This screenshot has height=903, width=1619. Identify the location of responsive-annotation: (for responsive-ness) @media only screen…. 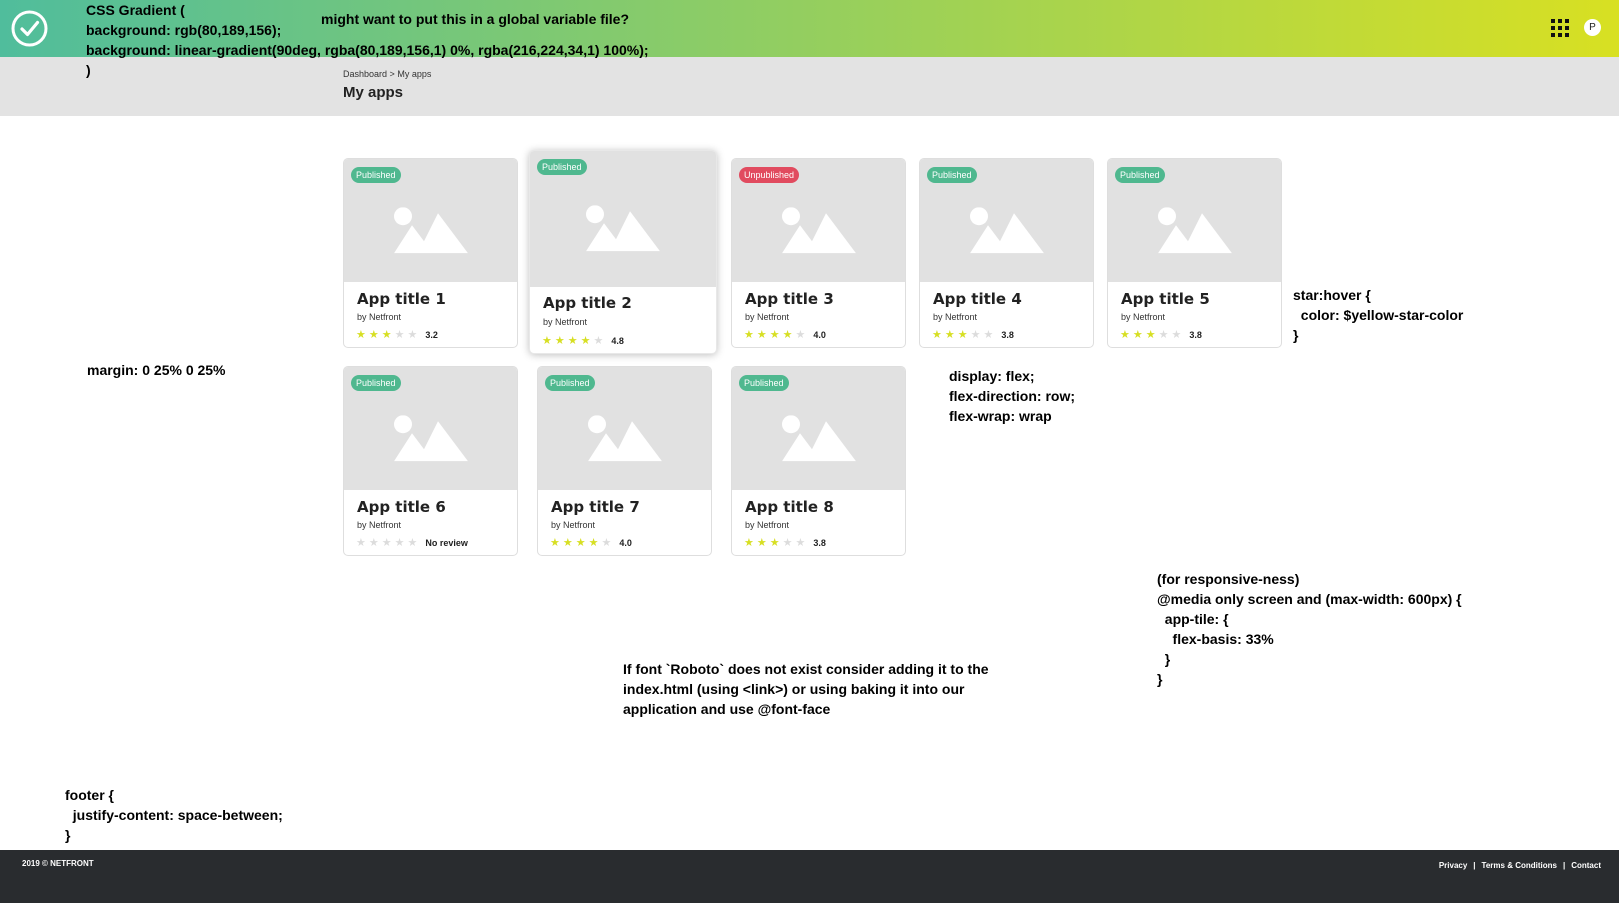
(1309, 629).